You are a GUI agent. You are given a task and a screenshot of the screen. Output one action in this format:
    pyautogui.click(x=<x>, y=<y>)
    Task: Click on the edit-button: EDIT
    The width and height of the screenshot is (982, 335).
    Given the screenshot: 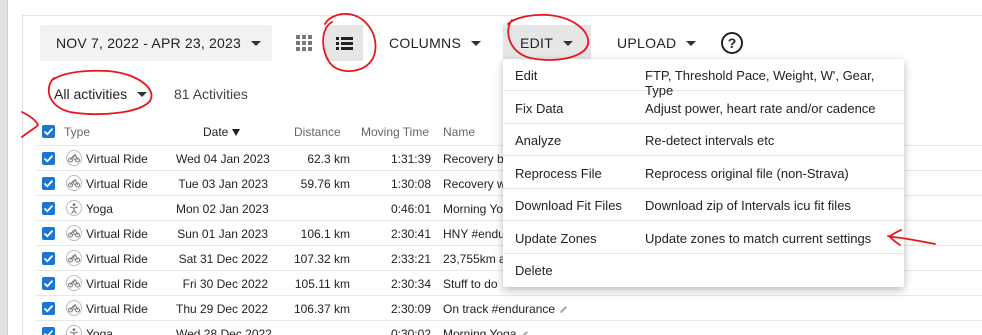 What is the action you would take?
    pyautogui.click(x=547, y=43)
    